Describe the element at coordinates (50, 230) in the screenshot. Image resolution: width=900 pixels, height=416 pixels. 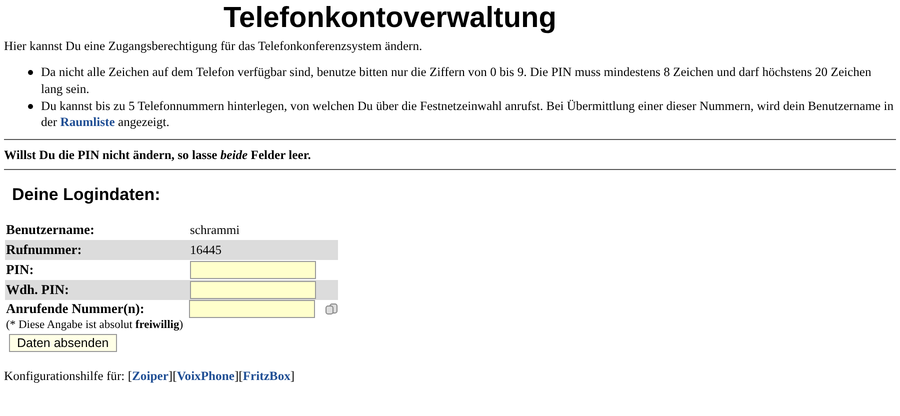
I see `field-label: Benutzername:` at that location.